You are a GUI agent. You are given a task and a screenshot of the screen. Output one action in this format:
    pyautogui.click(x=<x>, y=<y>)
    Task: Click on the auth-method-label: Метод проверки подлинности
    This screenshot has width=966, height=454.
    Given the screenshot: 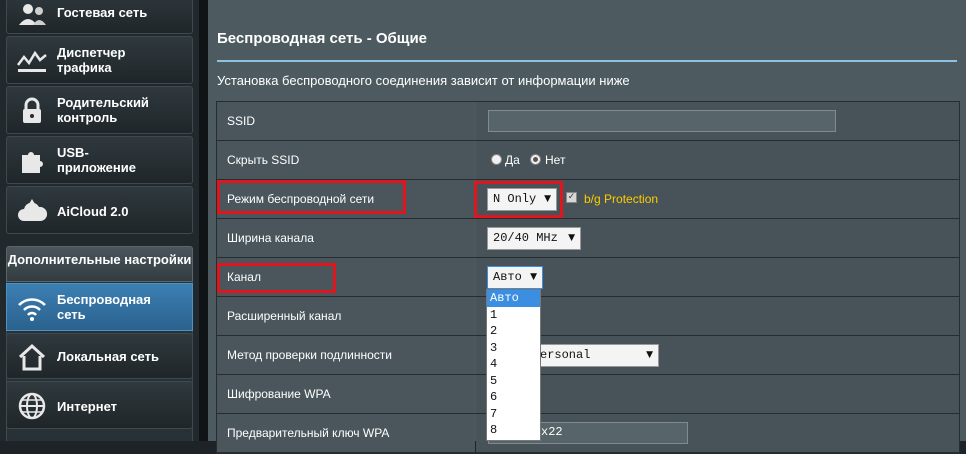 What is the action you would take?
    pyautogui.click(x=346, y=355)
    